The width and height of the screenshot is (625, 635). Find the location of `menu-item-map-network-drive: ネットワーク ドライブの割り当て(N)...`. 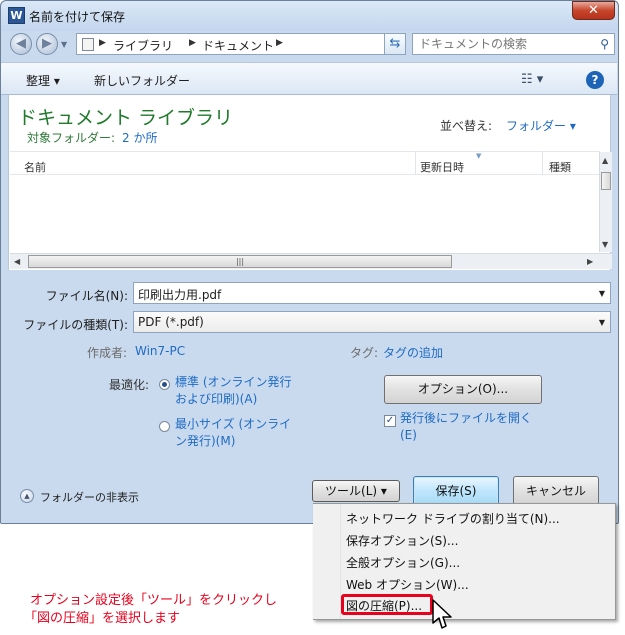

menu-item-map-network-drive: ネットワーク ドライブの割り当て(N)... is located at coordinates (453, 518).